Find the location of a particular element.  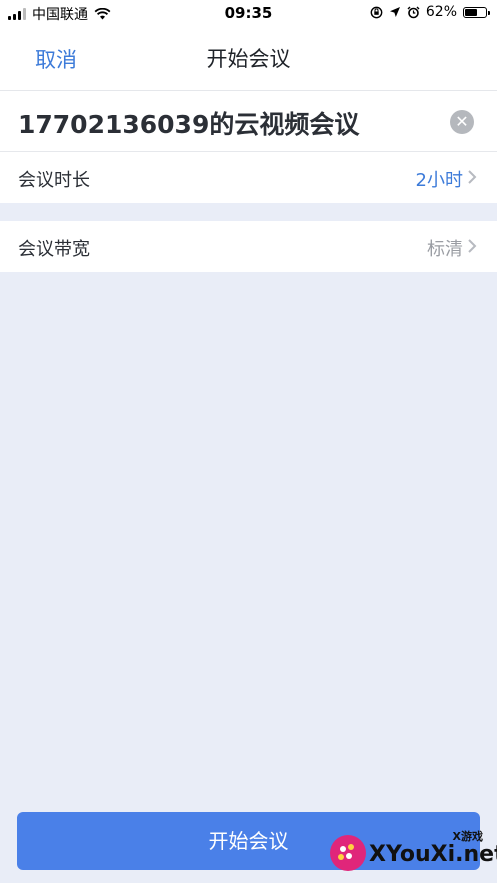

clear-icon: ✕ is located at coordinates (462, 121).